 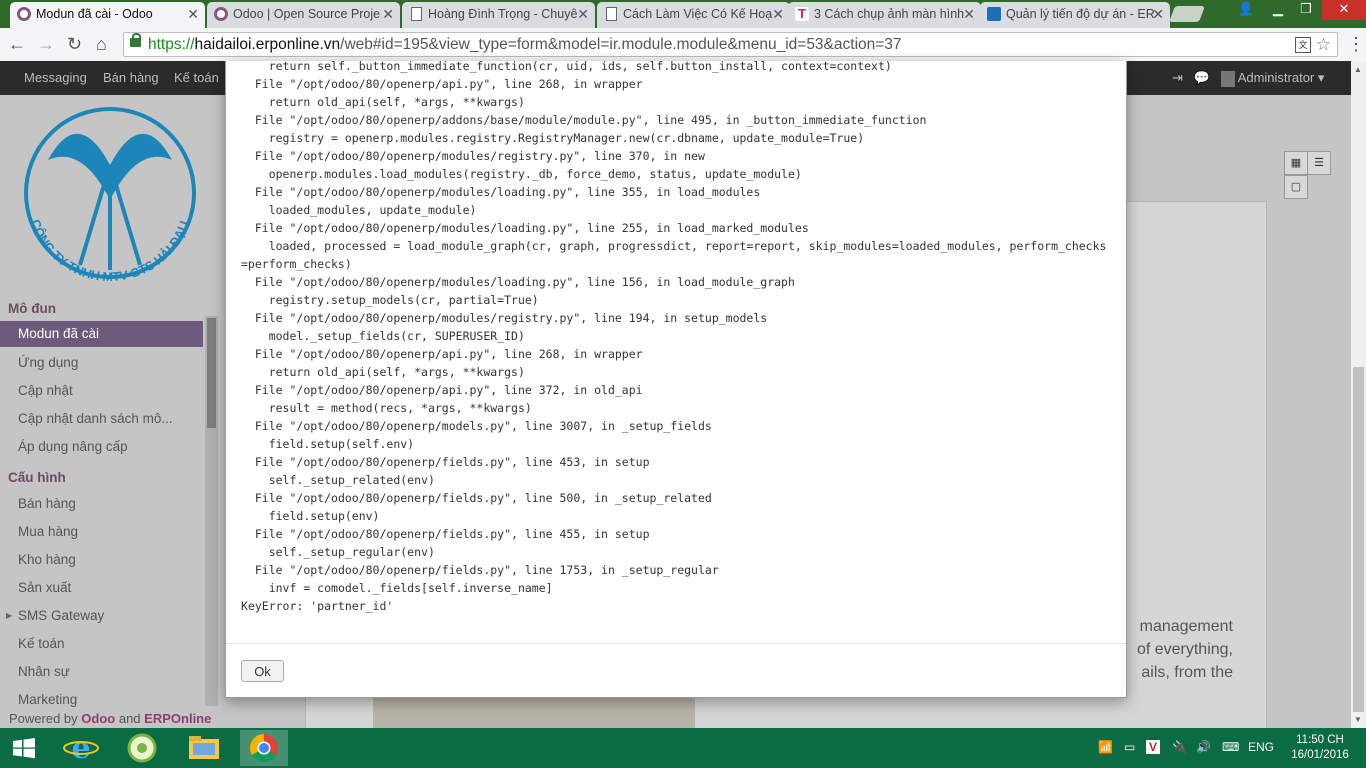 I want to click on powered-by: Powered by Odoo and ERPOnline, so click(x=110, y=718).